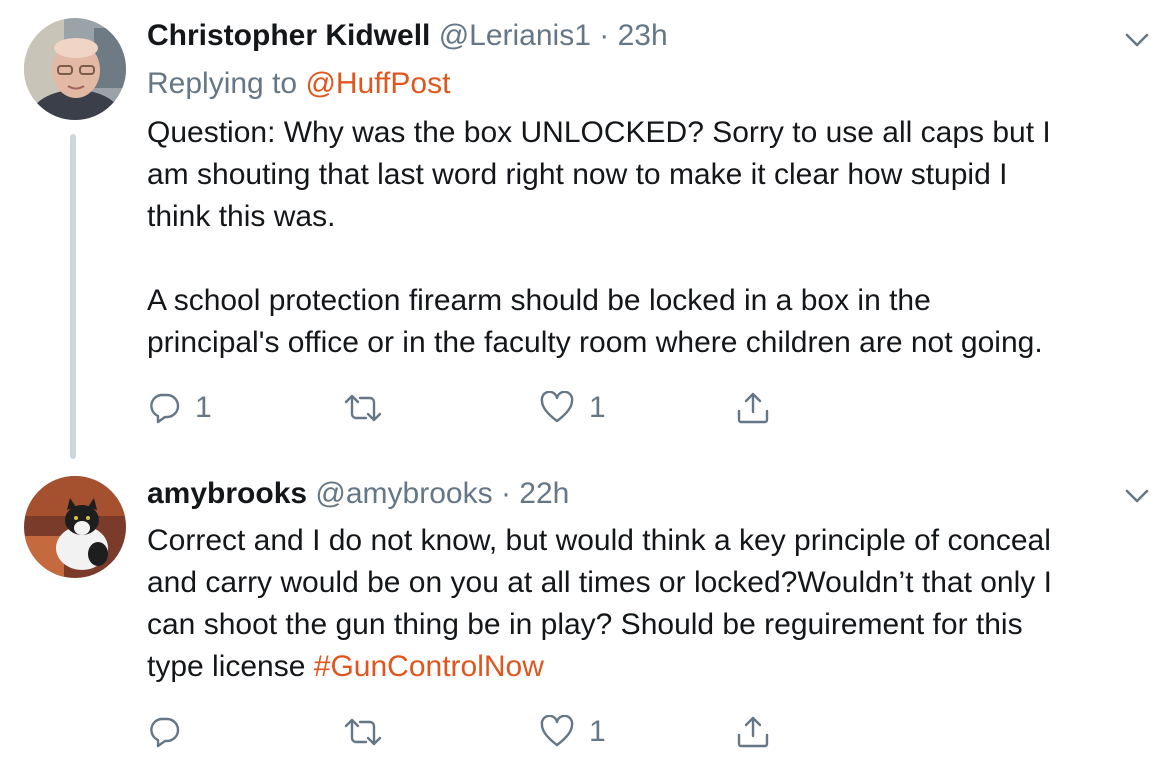  What do you see at coordinates (647, 408) in the screenshot?
I see `action-bar: 1 1` at bounding box center [647, 408].